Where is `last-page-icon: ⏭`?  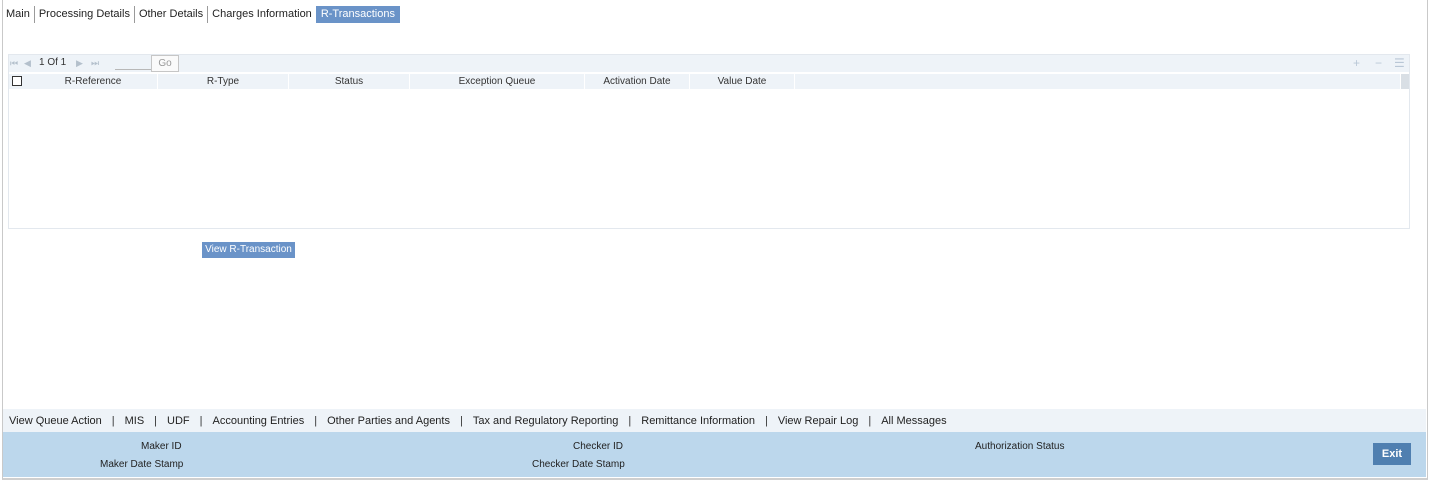 last-page-icon: ⏭ is located at coordinates (95, 63).